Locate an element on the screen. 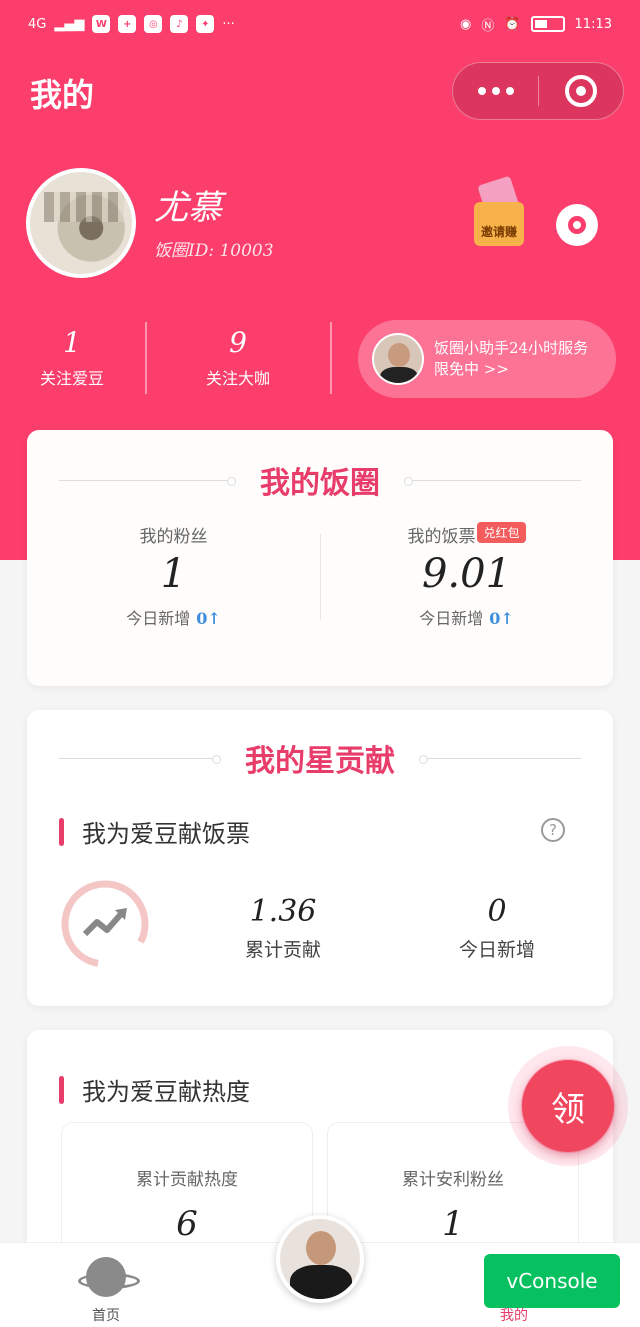  invite-label: 邀请赚 is located at coordinates (498, 232).